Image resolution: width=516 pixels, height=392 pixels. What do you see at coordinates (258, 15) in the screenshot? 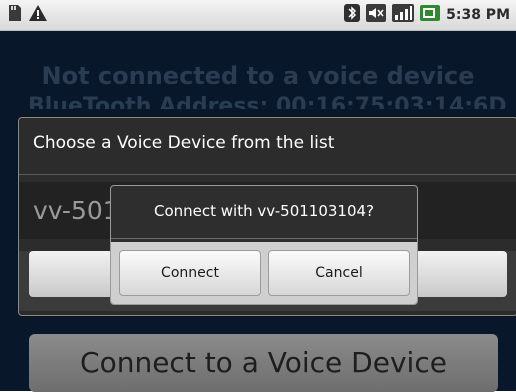
I see `status-bar: 5:38 PM` at bounding box center [258, 15].